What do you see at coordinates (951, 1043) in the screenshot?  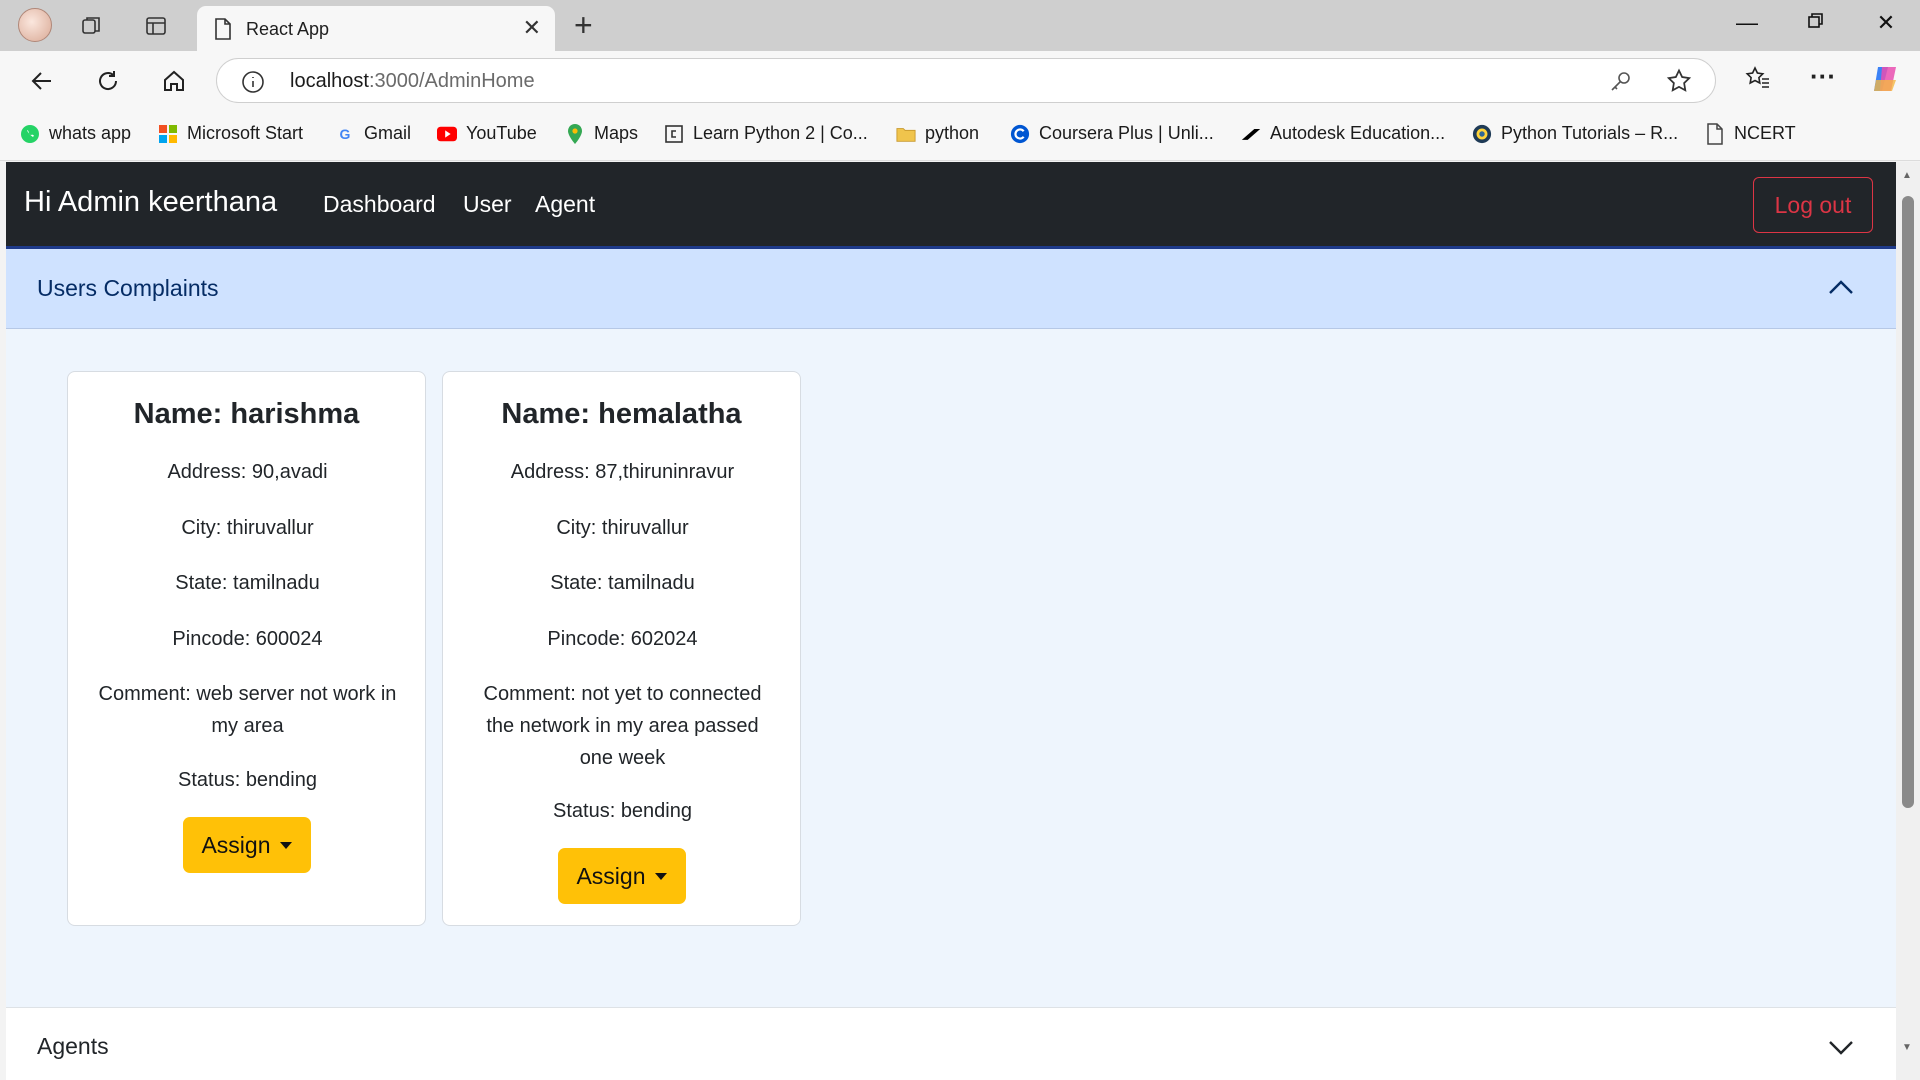 I see `accordion-agents-header: Agents` at bounding box center [951, 1043].